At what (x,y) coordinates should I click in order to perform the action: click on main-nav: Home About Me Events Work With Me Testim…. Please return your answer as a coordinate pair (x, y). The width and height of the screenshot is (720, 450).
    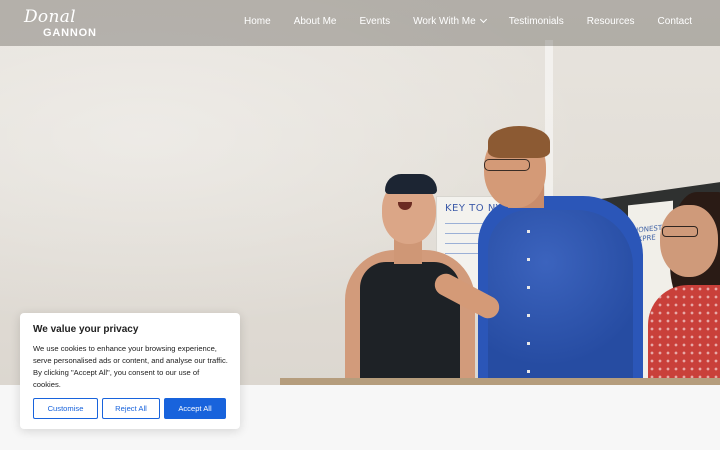
    Looking at the image, I should click on (456, 21).